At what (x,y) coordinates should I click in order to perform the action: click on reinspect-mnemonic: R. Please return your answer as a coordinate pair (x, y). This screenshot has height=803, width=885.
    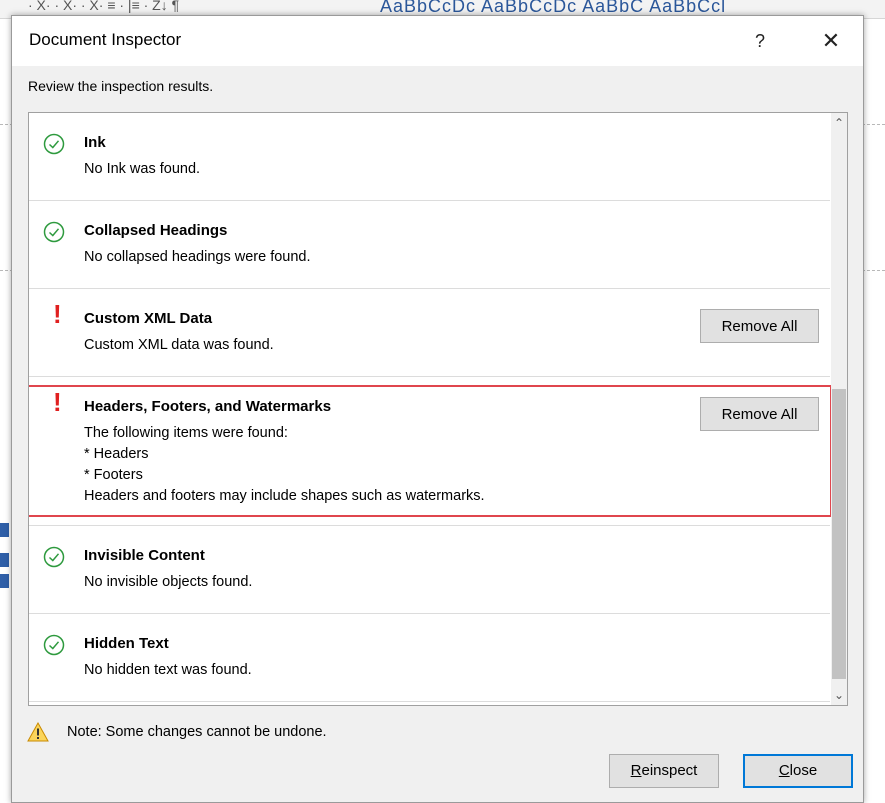
    Looking at the image, I should click on (636, 770).